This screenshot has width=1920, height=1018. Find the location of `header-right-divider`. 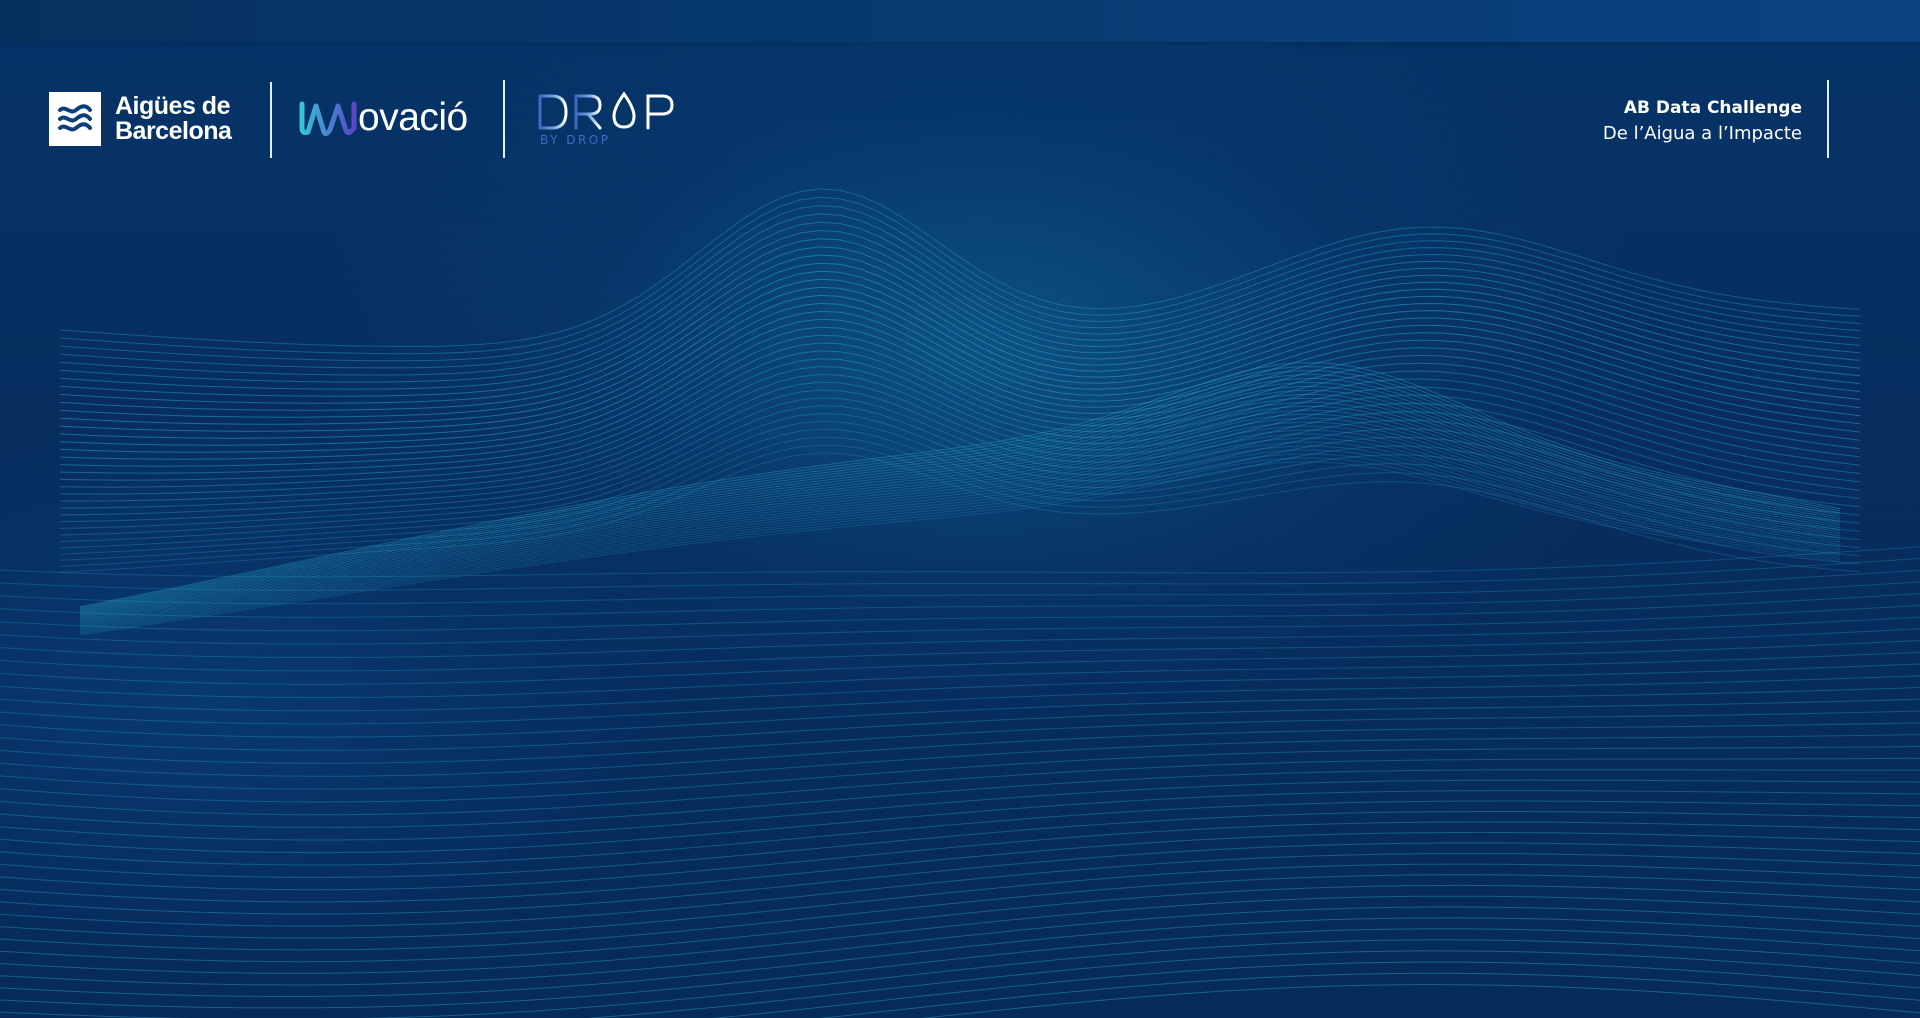

header-right-divider is located at coordinates (1828, 119).